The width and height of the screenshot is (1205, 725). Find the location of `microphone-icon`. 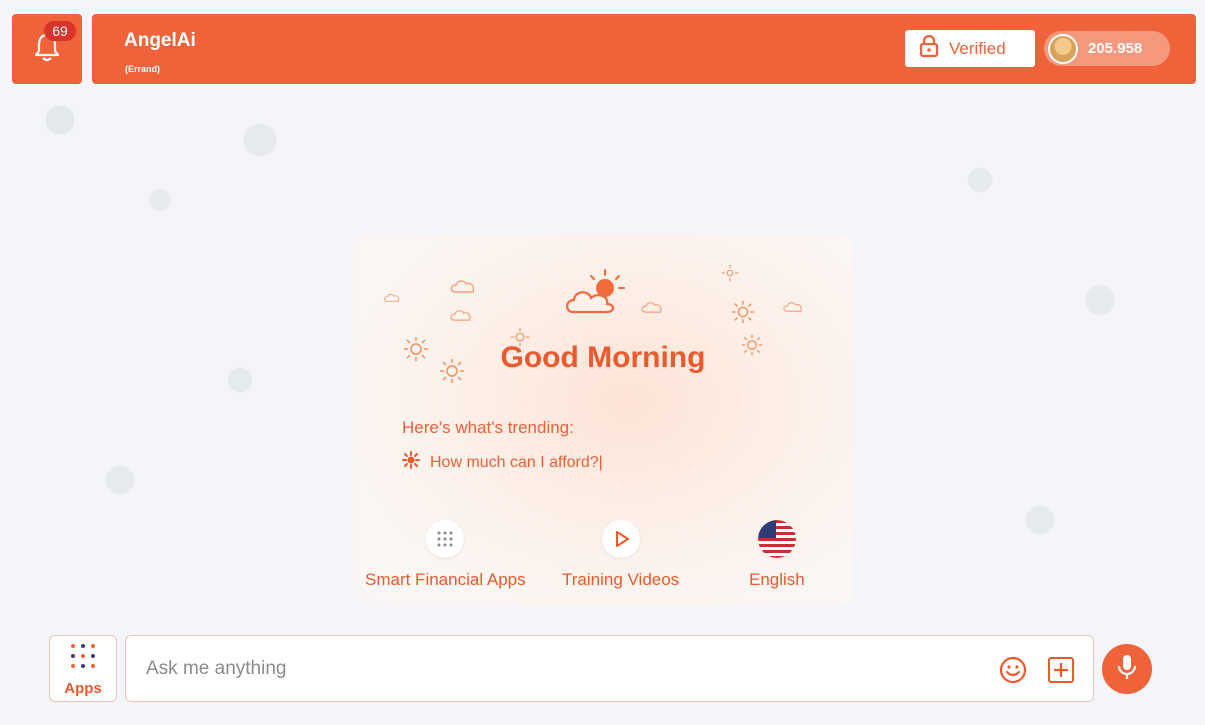

microphone-icon is located at coordinates (1127, 669).